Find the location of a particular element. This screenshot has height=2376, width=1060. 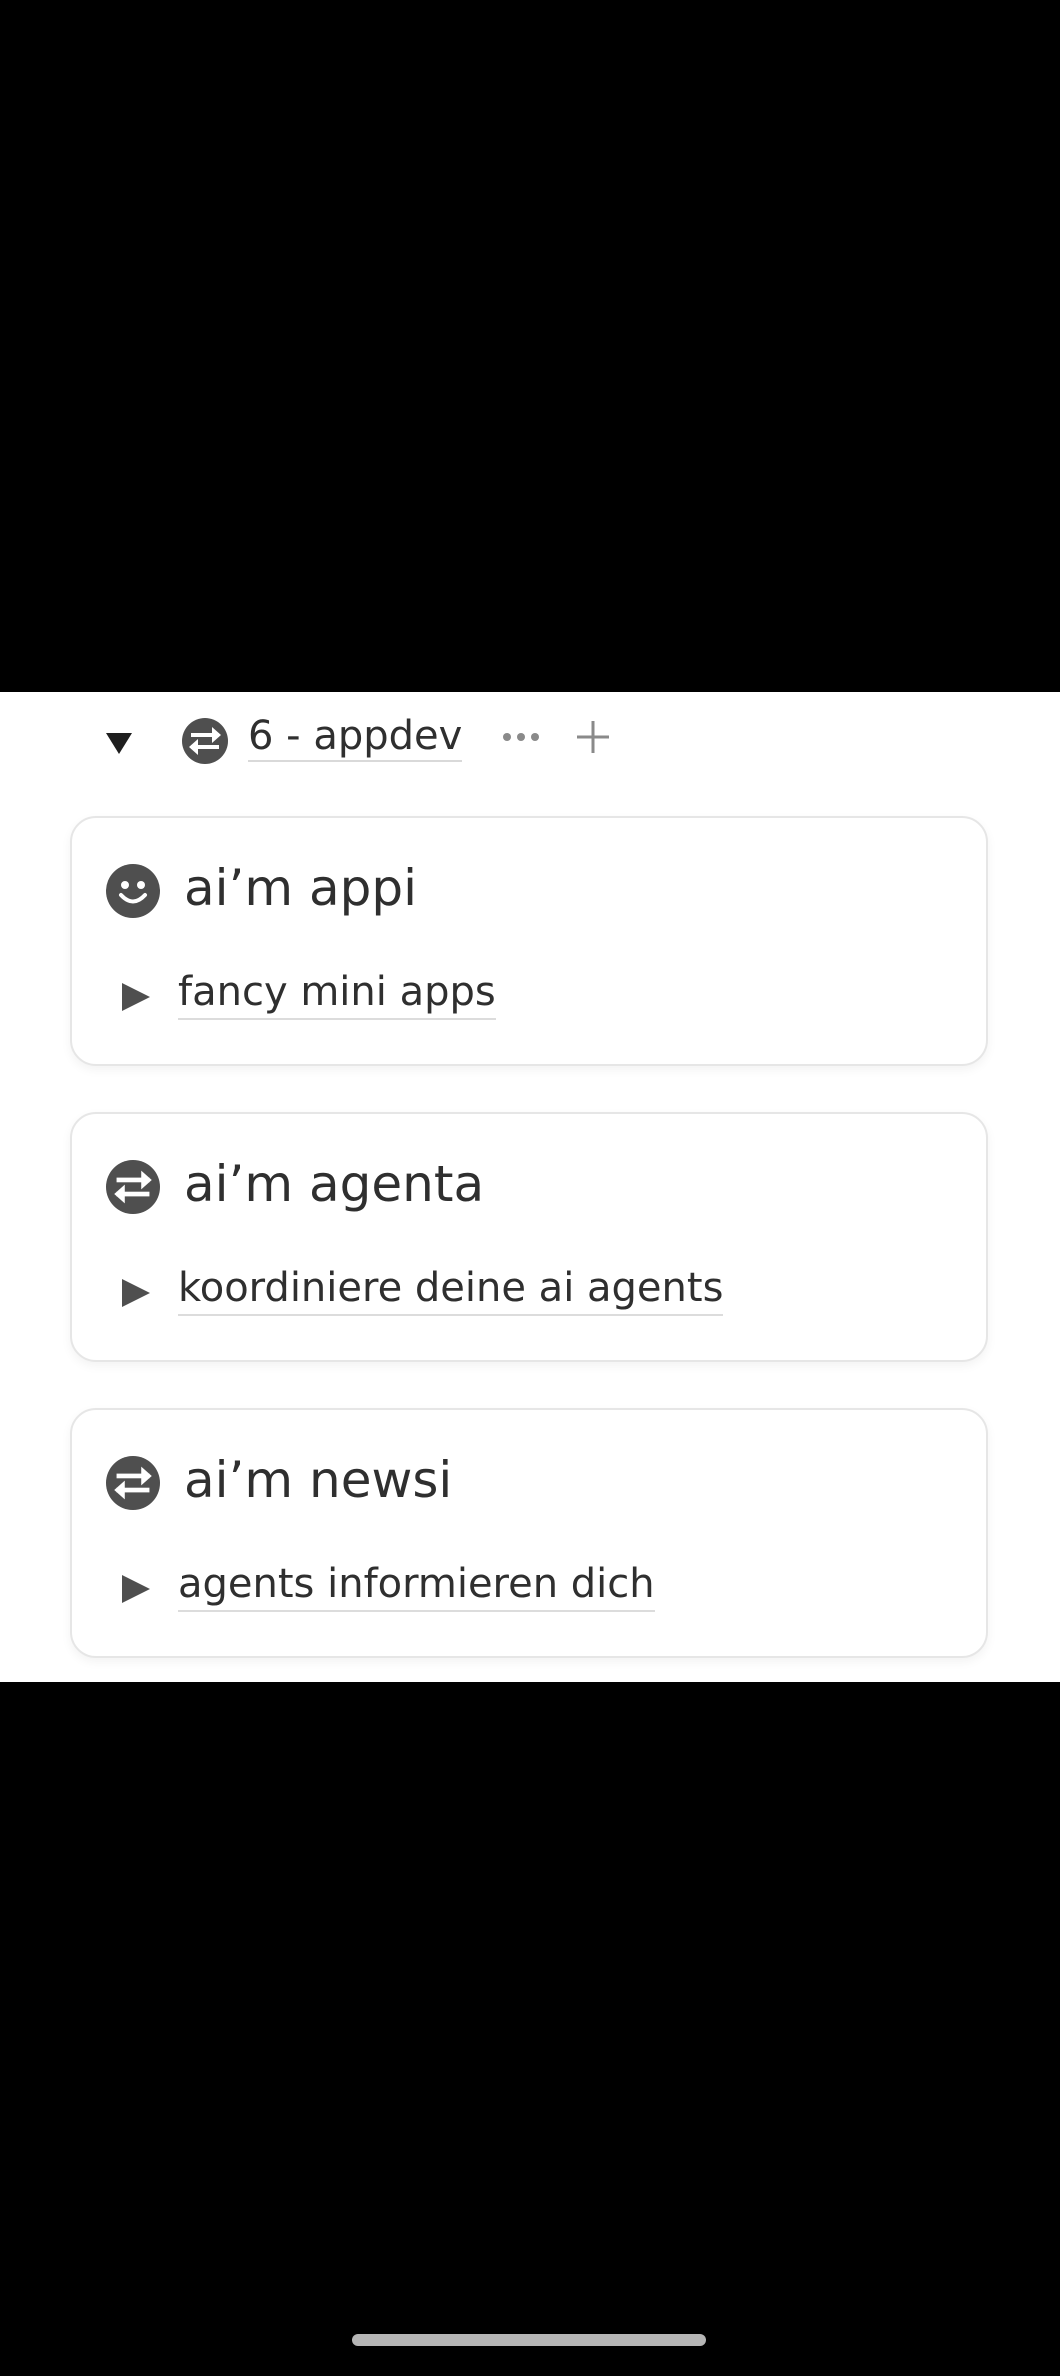

group-title: 6 - appdev is located at coordinates (355, 737).